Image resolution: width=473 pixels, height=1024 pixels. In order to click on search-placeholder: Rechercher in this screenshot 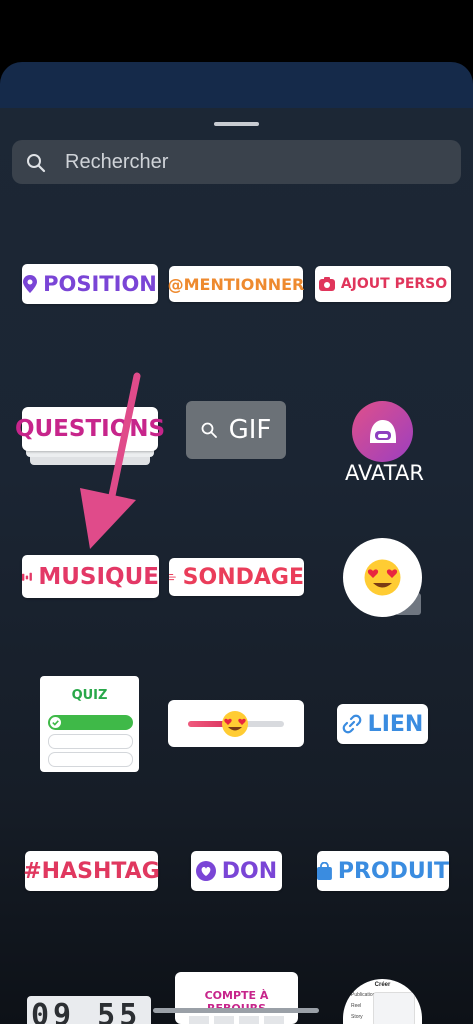, I will do `click(117, 162)`.